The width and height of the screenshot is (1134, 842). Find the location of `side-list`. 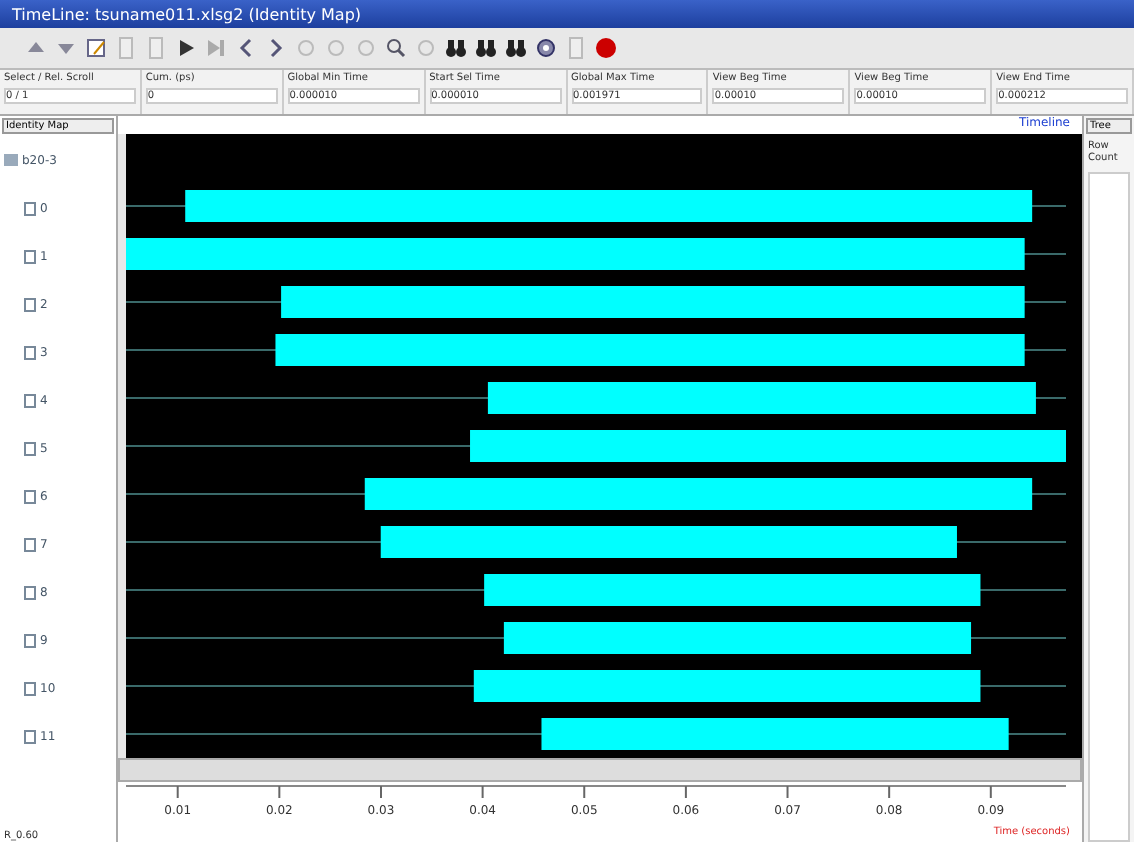

side-list is located at coordinates (1109, 507).